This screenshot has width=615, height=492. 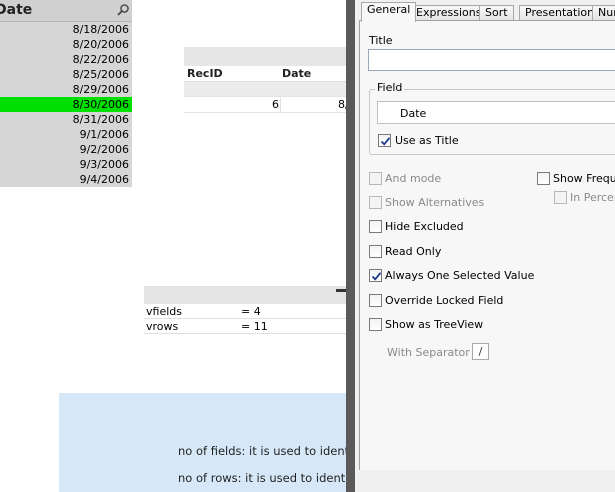 I want to click on list-item: 8/31/2006, so click(x=66, y=119).